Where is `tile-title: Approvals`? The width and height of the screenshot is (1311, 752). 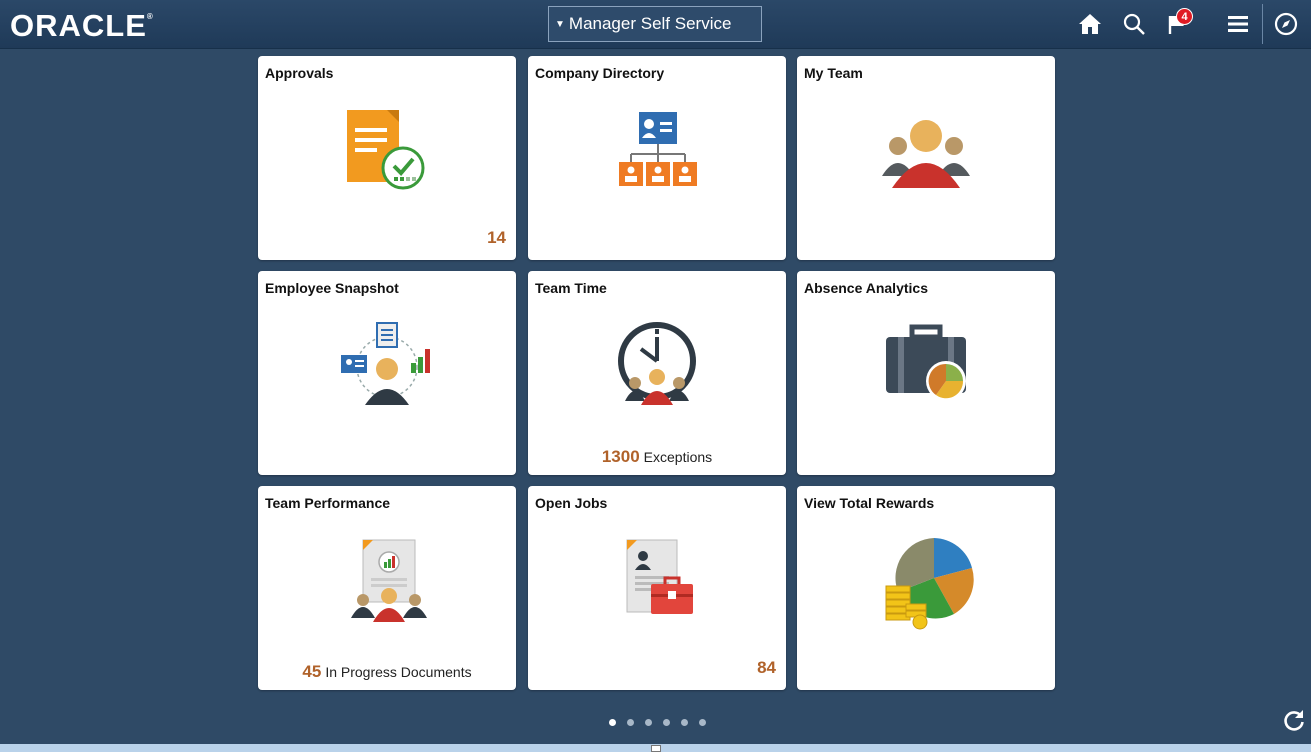
tile-title: Approvals is located at coordinates (299, 73).